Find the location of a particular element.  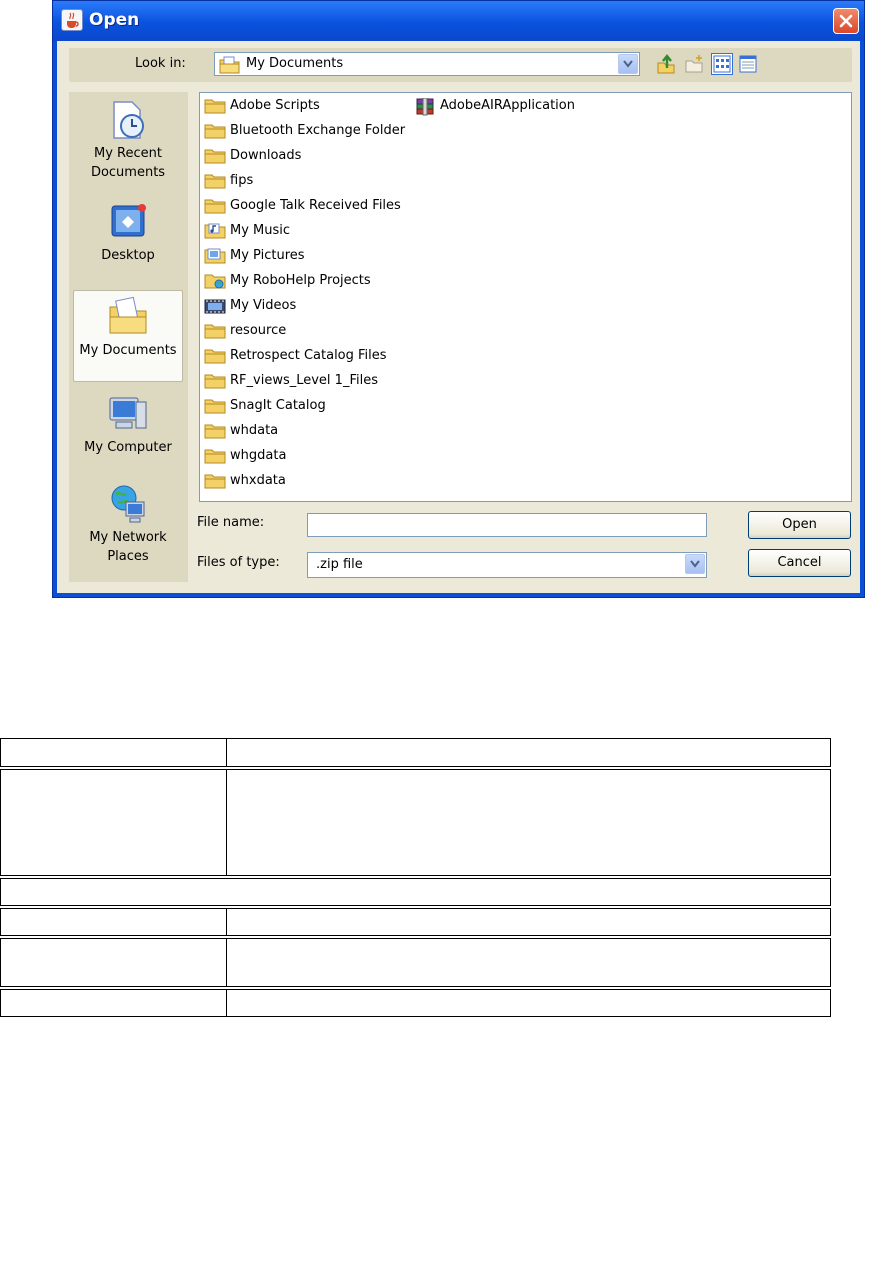

place-label: Desktop is located at coordinates (128, 255).